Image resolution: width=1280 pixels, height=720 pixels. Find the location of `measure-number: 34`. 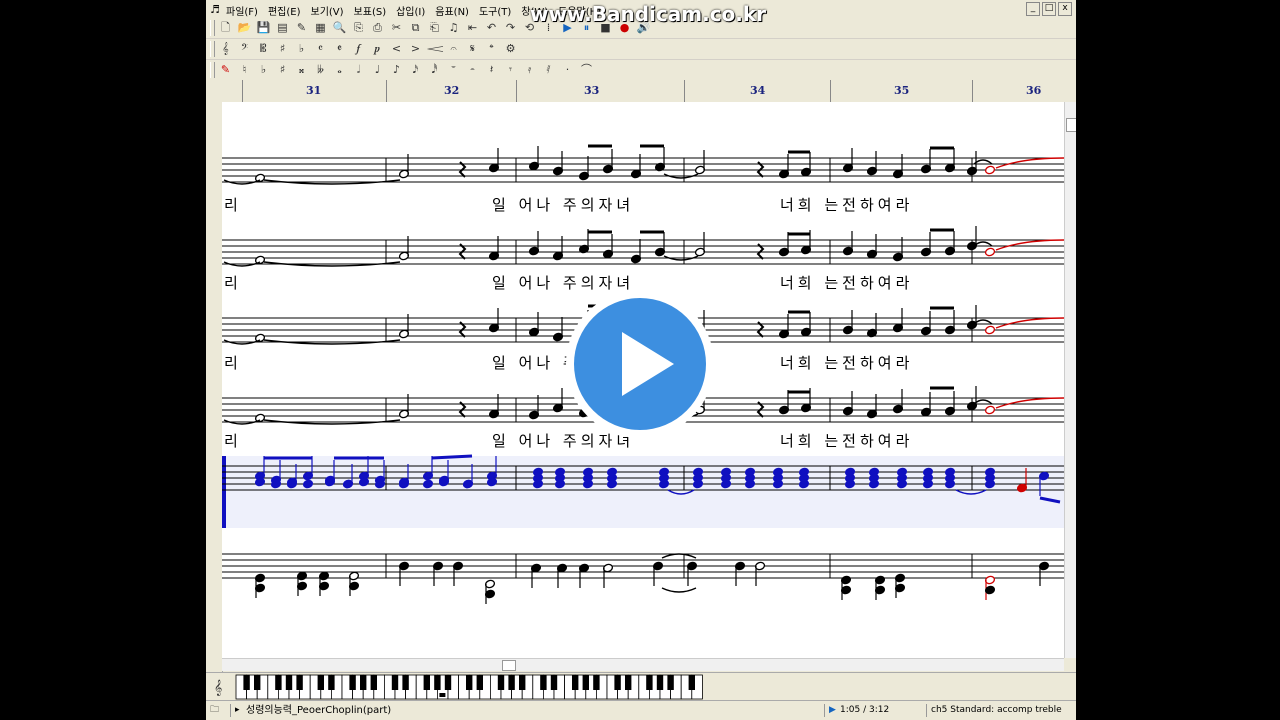

measure-number: 34 is located at coordinates (758, 90).